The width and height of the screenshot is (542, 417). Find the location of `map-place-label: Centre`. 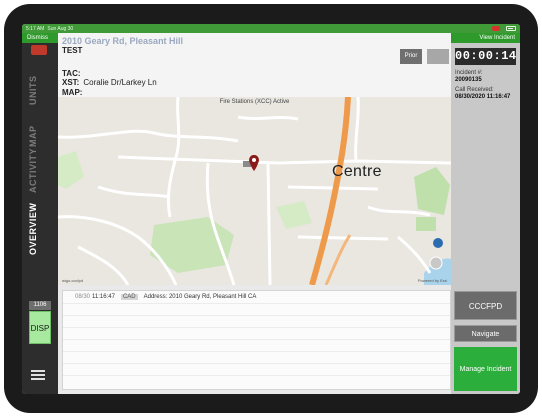

map-place-label: Centre is located at coordinates (357, 171).